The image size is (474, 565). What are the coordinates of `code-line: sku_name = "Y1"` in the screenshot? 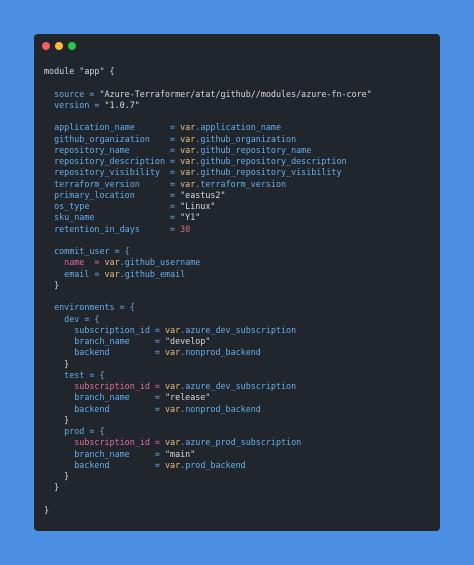 It's located at (208, 217).